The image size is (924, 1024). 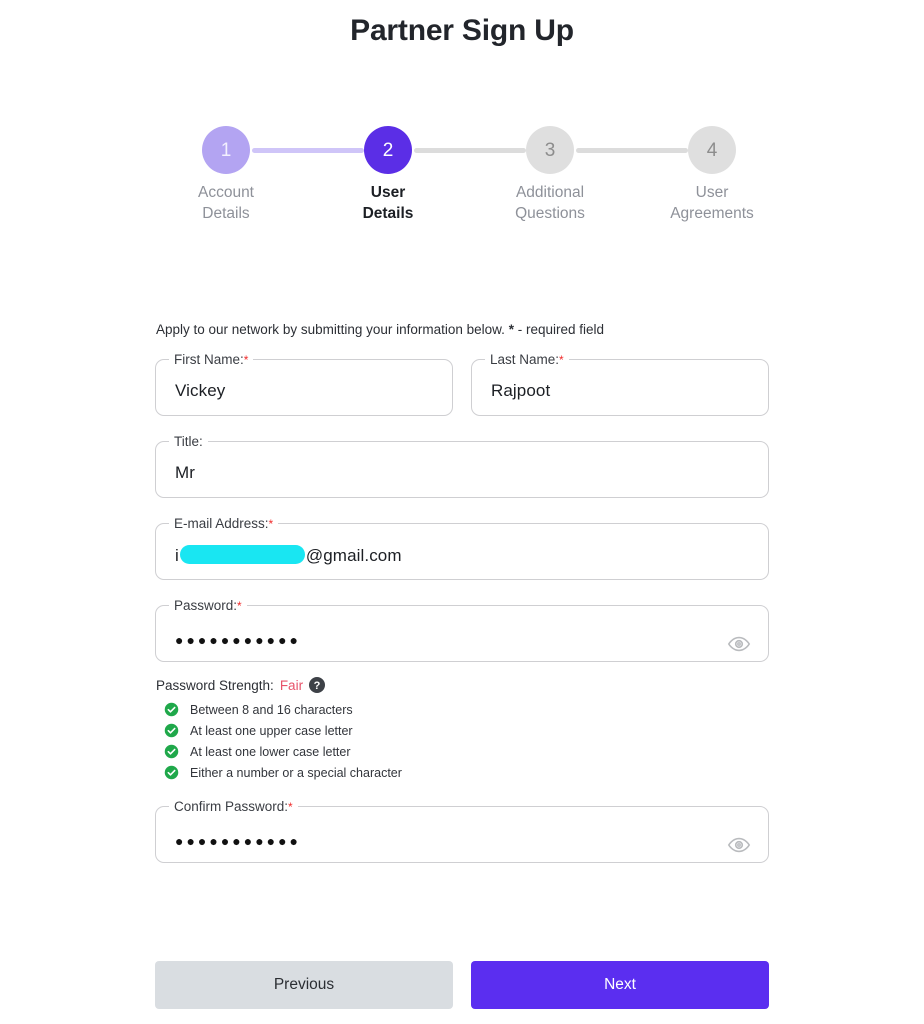 I want to click on step-4-label: User Agreements, so click(x=712, y=203).